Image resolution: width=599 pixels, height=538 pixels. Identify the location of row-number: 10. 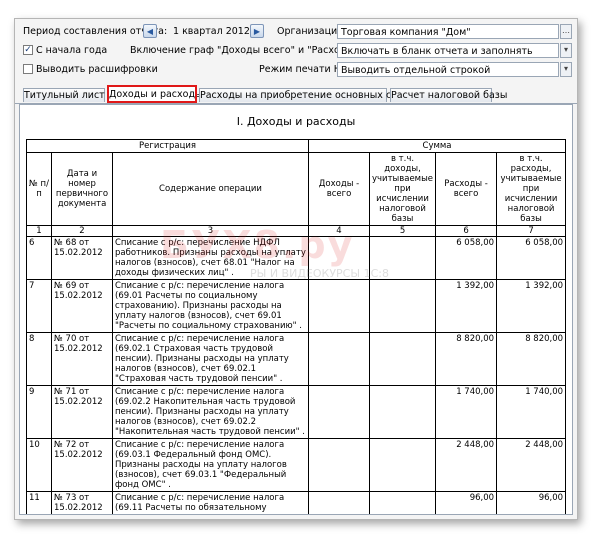
(39, 465).